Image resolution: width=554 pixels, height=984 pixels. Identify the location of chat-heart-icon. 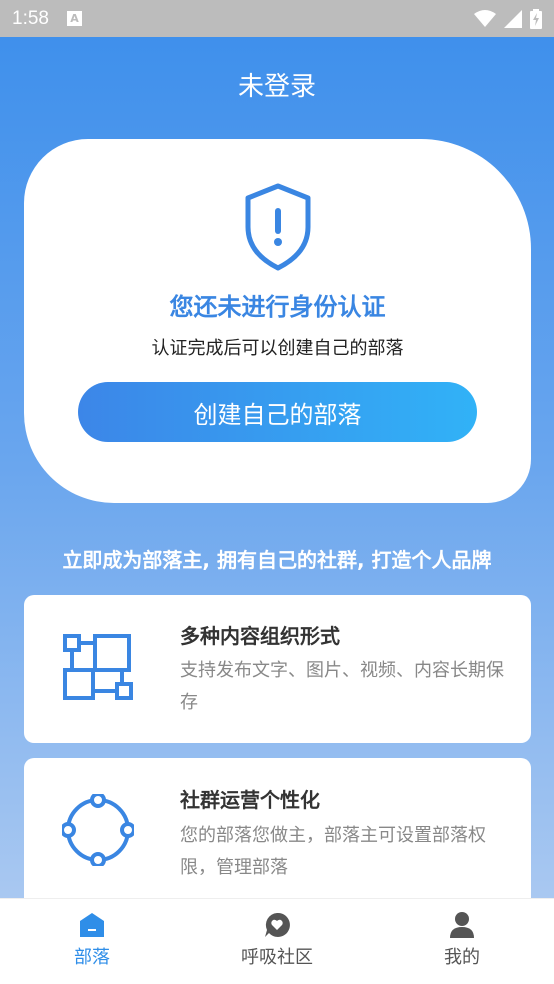
(277, 924).